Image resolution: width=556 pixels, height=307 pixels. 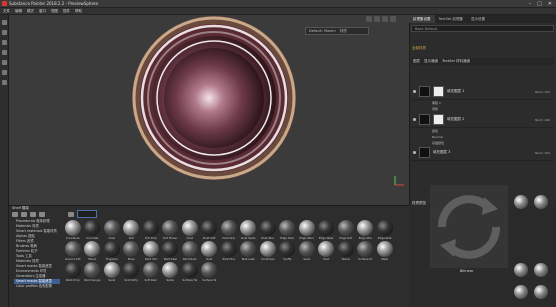 I want to click on shelf-item: Wear, so click(x=385, y=251).